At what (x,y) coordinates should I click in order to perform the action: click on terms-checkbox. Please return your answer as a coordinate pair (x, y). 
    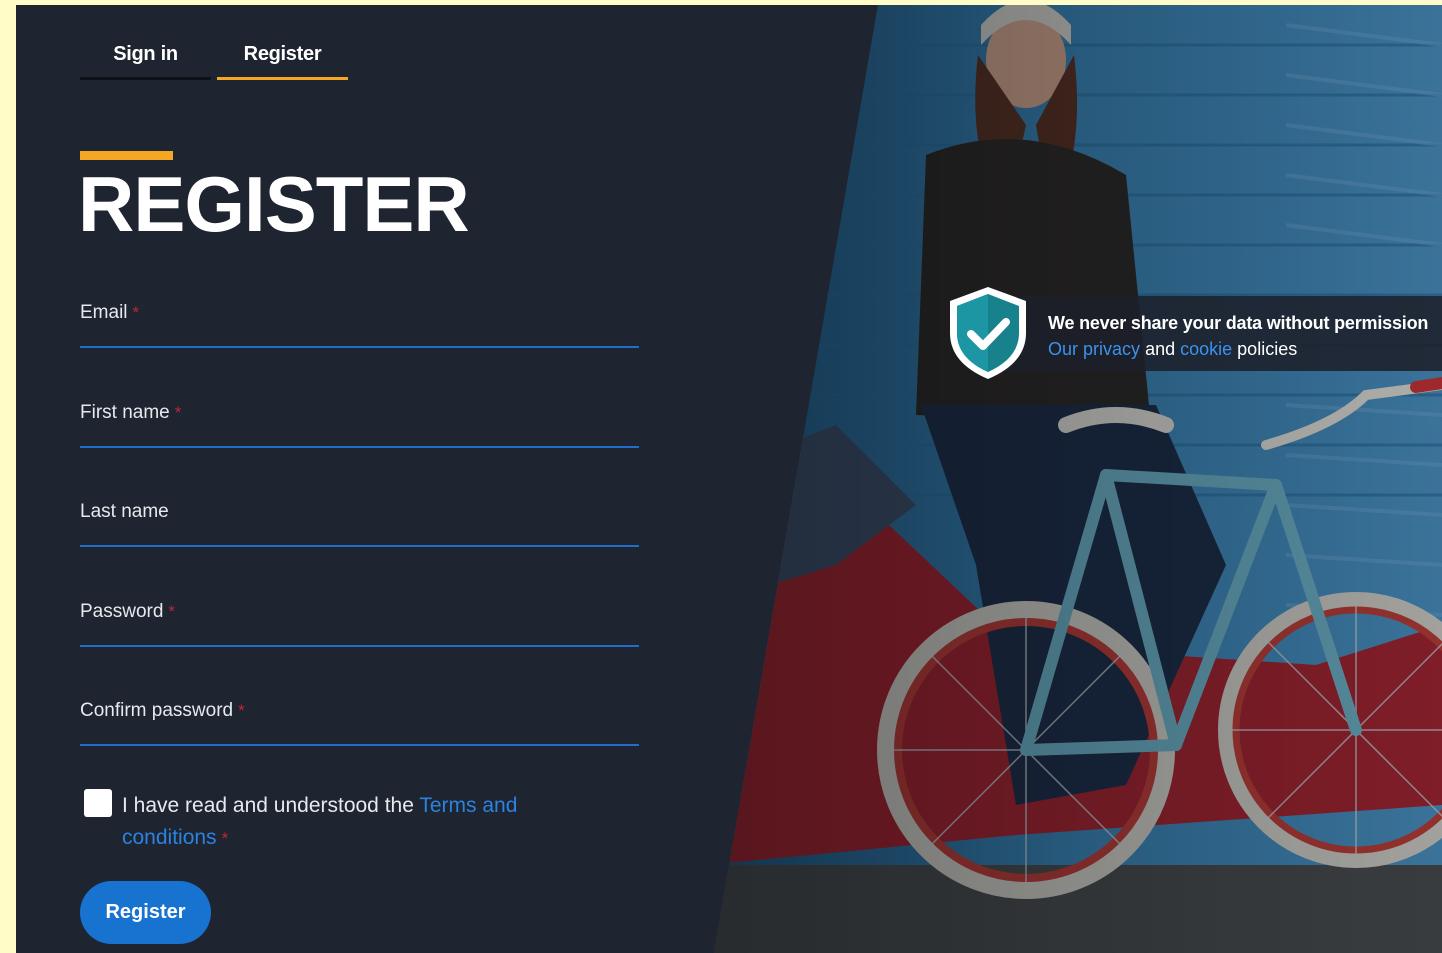
    Looking at the image, I should click on (98, 803).